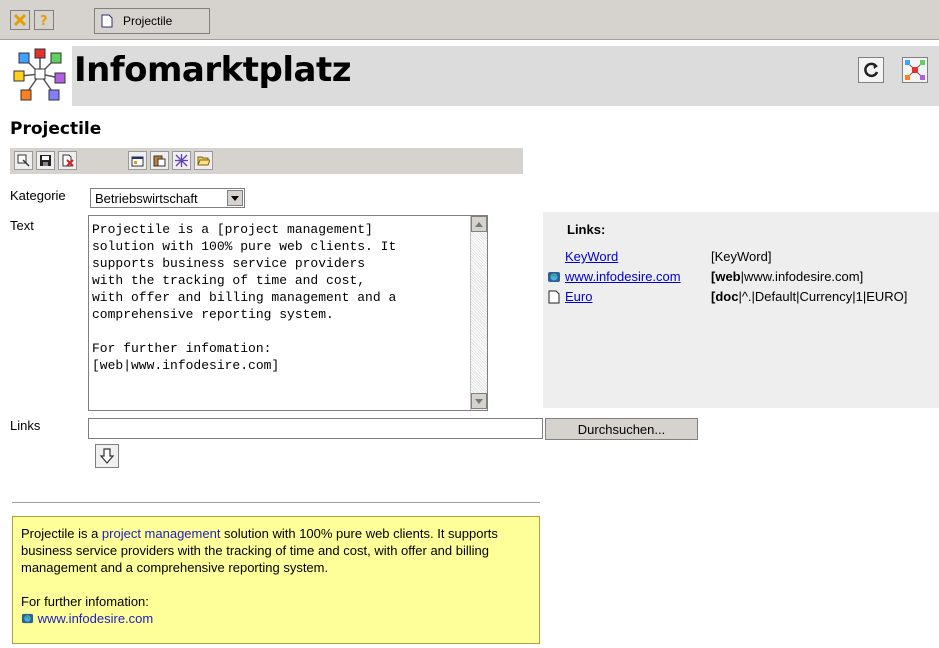  What do you see at coordinates (20, 20) in the screenshot?
I see `close-icon` at bounding box center [20, 20].